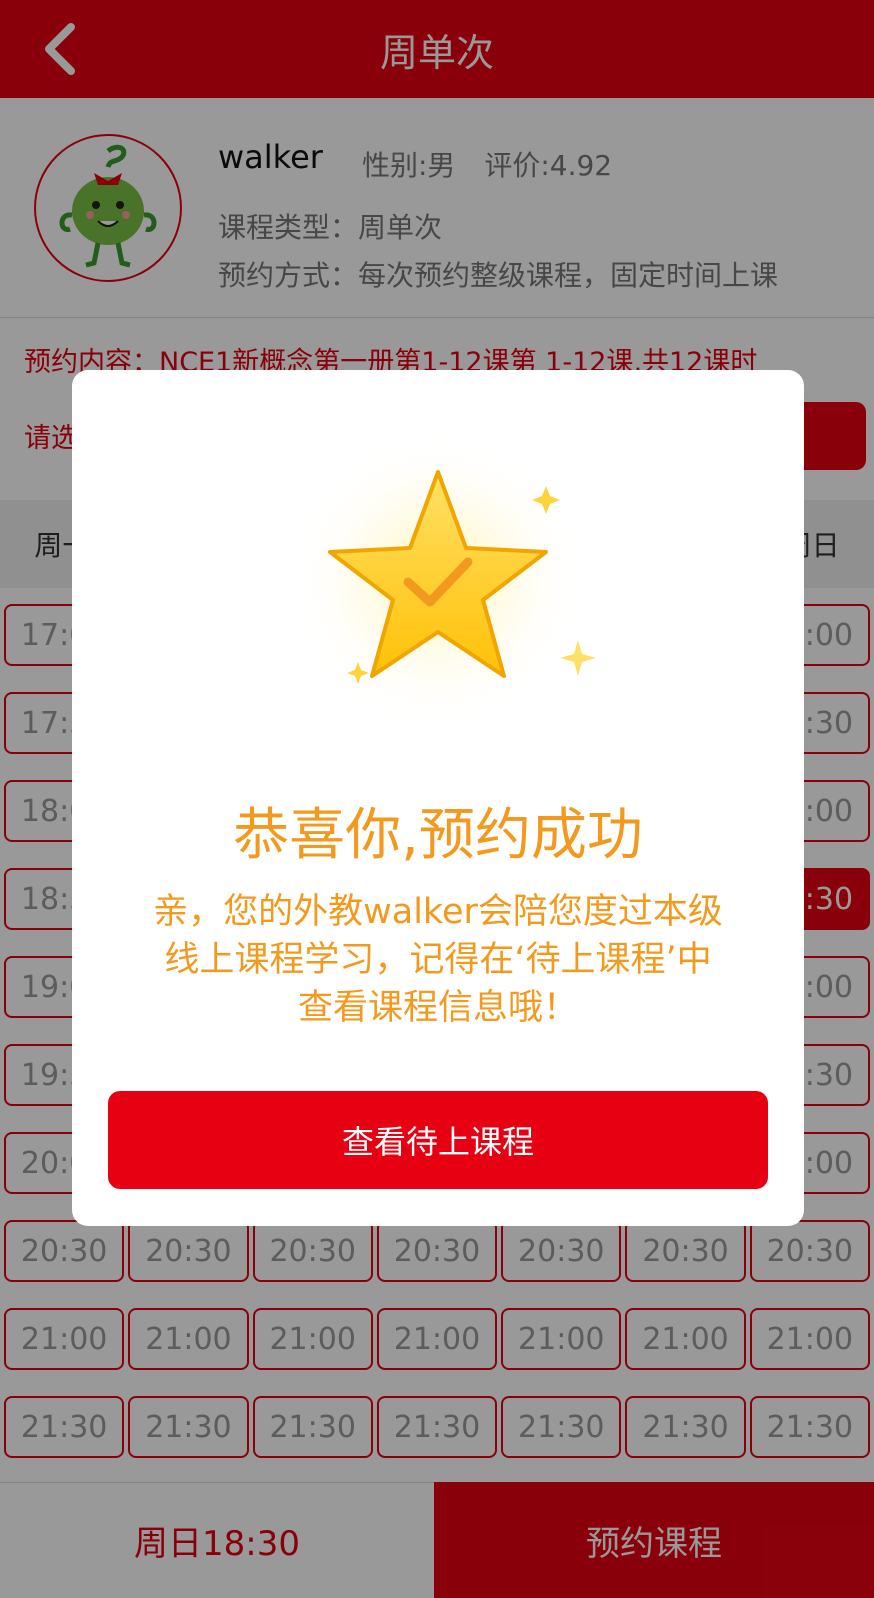 The height and width of the screenshot is (1598, 874). What do you see at coordinates (438, 1140) in the screenshot?
I see `view-pending-courses-button: 查看待上课程` at bounding box center [438, 1140].